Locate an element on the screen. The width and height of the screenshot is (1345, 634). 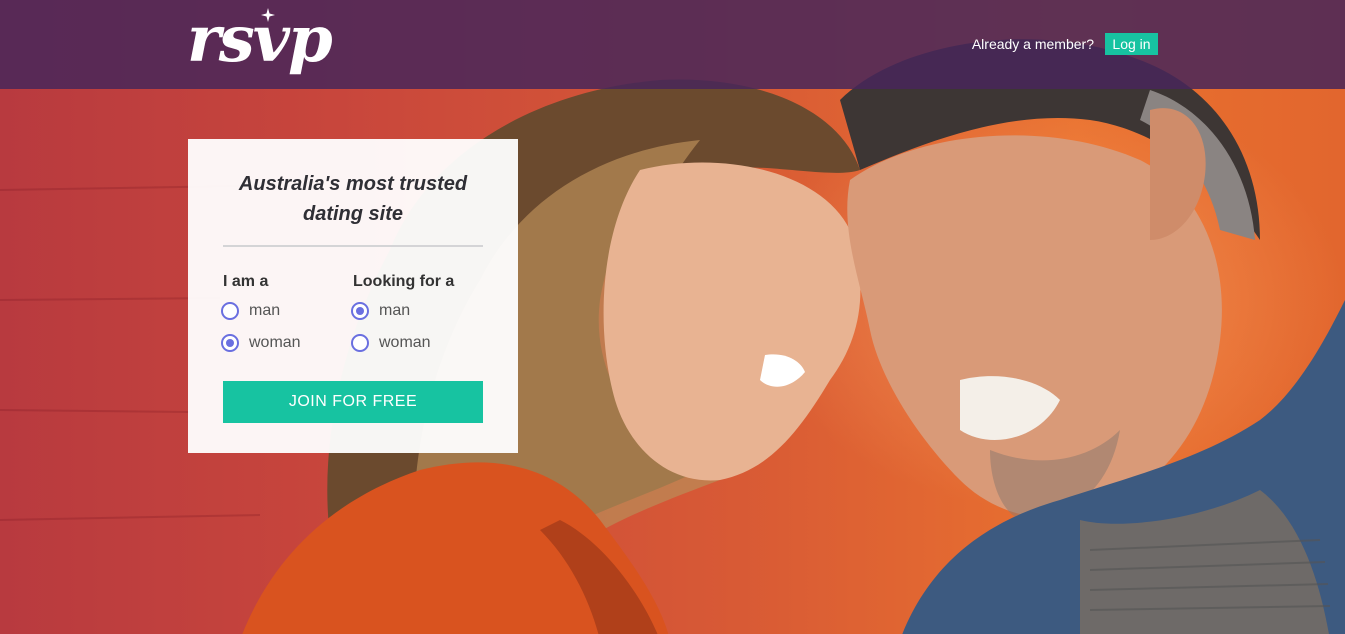
i-am-woman-radio: woman is located at coordinates (261, 343).